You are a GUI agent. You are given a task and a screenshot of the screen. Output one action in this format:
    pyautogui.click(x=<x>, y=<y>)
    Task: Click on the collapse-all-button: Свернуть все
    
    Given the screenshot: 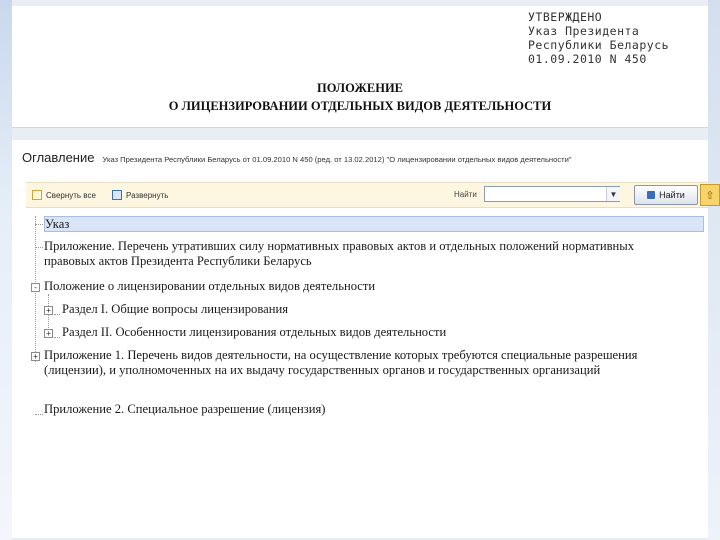 What is the action you would take?
    pyautogui.click(x=64, y=195)
    